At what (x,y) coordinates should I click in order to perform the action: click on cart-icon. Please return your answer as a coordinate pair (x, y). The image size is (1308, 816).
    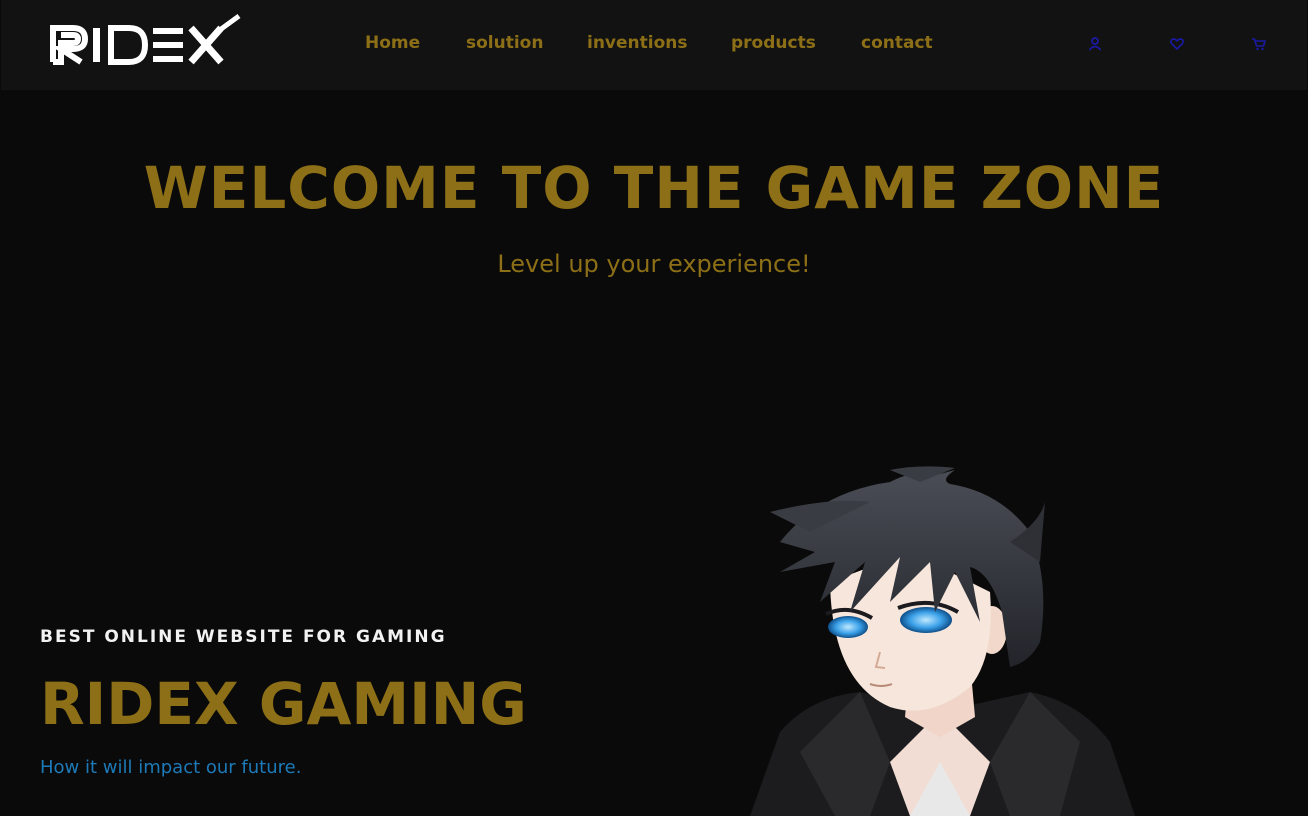
    Looking at the image, I should click on (1259, 44).